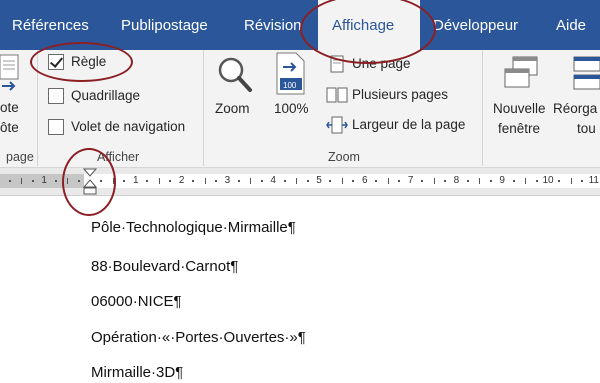 This screenshot has width=600, height=383. Describe the element at coordinates (408, 124) in the screenshot. I see `page-width-label: Largeur de la page` at that location.